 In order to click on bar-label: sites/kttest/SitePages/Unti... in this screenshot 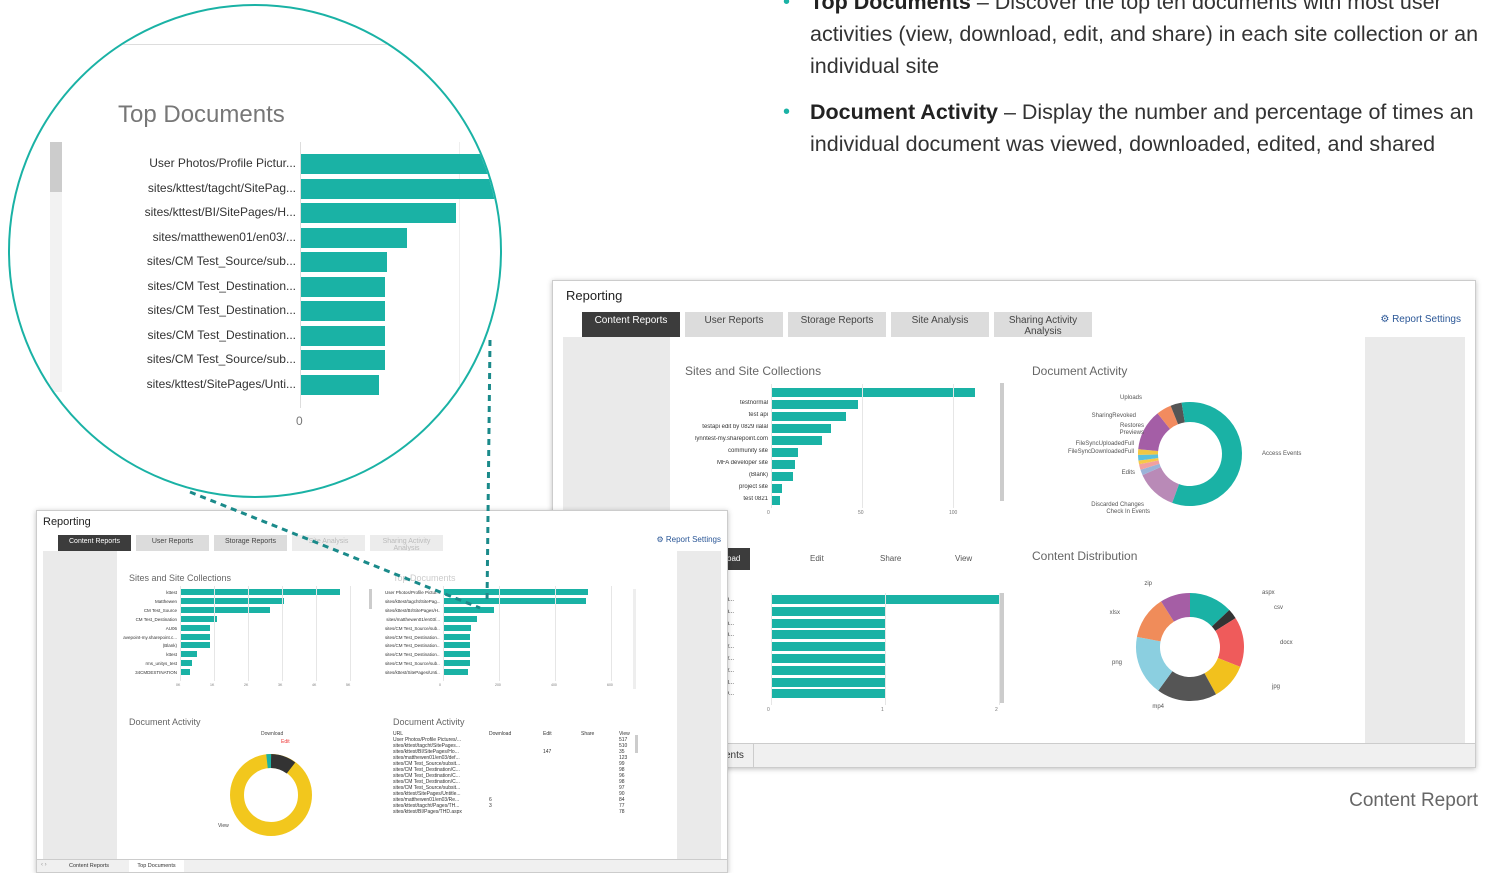, I will do `click(183, 384)`.